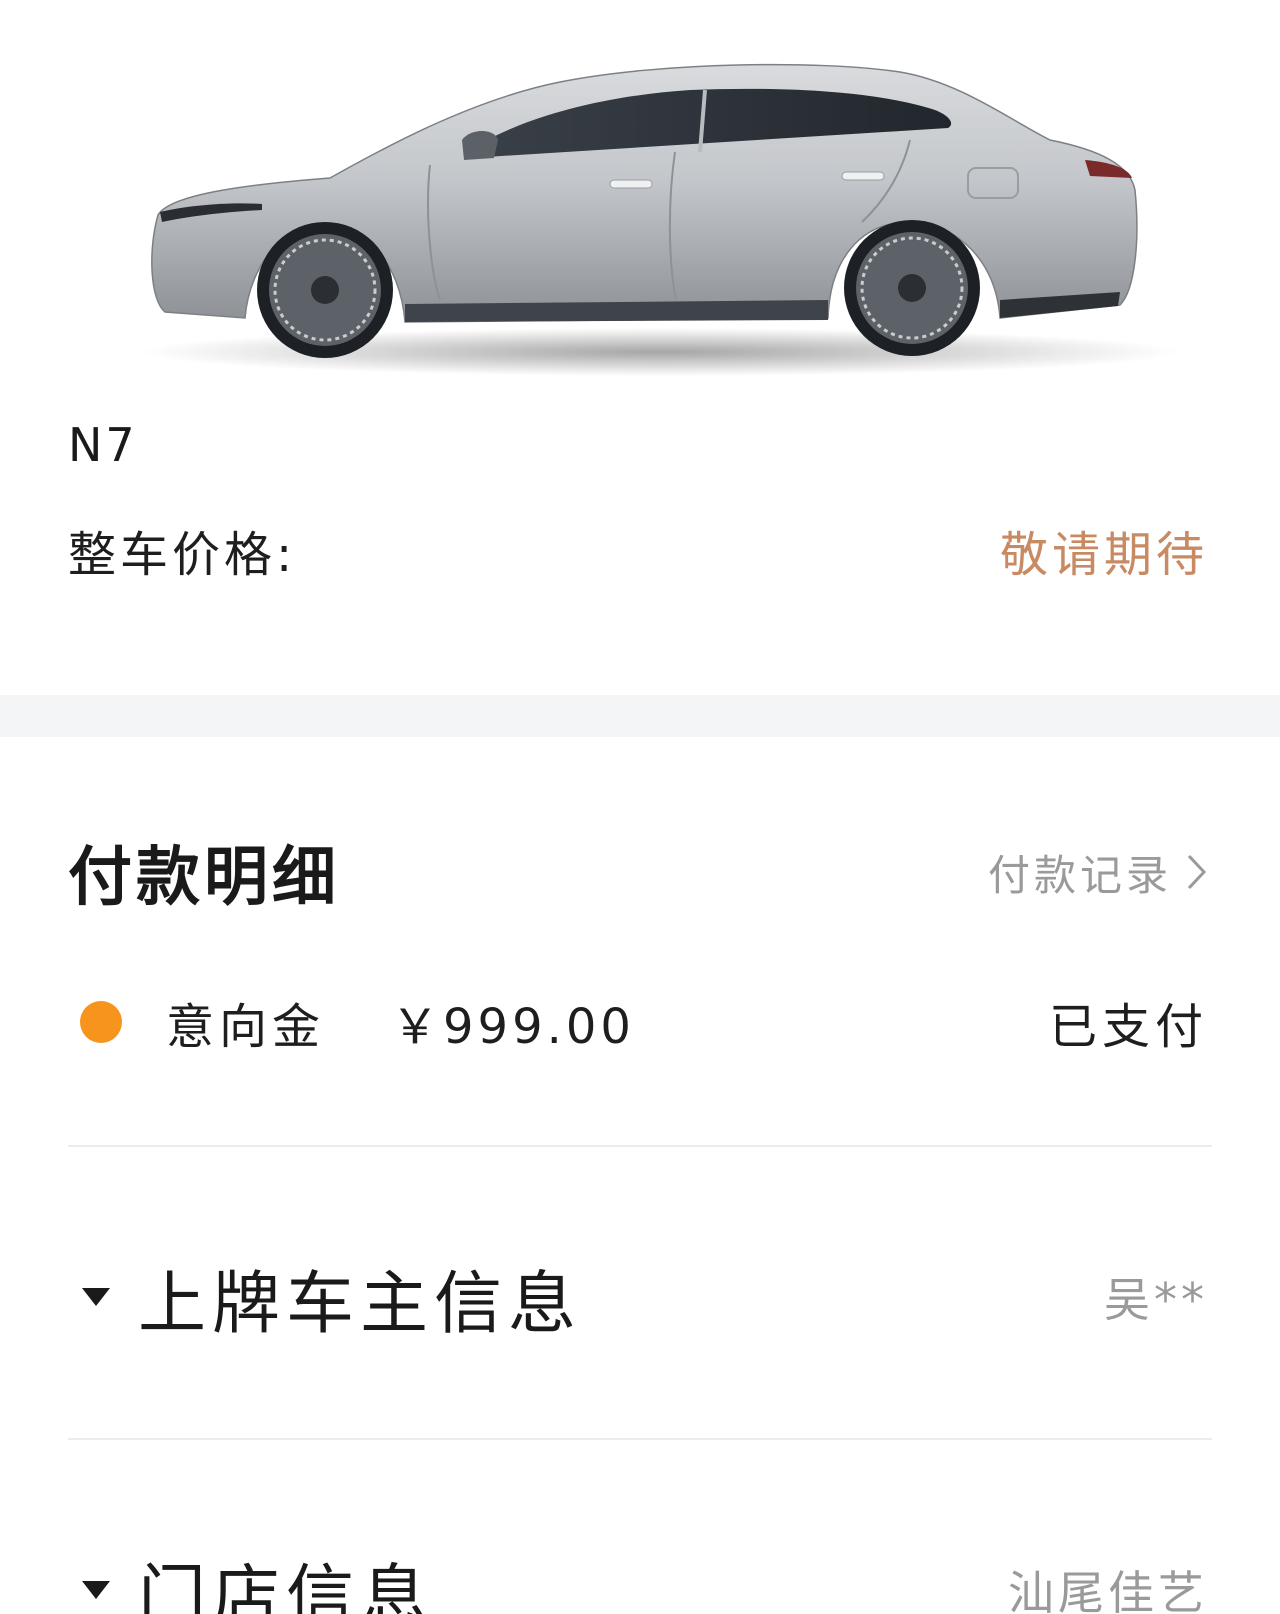 The image size is (1280, 1614). What do you see at coordinates (640, 716) in the screenshot?
I see `section-separator` at bounding box center [640, 716].